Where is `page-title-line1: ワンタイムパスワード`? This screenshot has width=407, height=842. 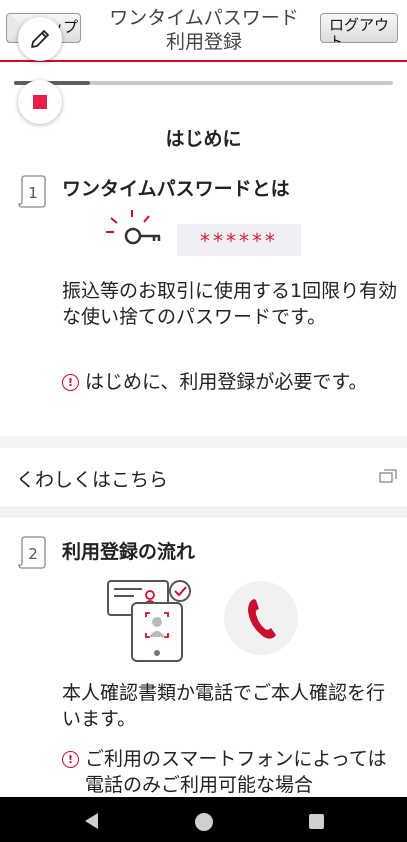 page-title-line1: ワンタイムパスワード is located at coordinates (204, 18).